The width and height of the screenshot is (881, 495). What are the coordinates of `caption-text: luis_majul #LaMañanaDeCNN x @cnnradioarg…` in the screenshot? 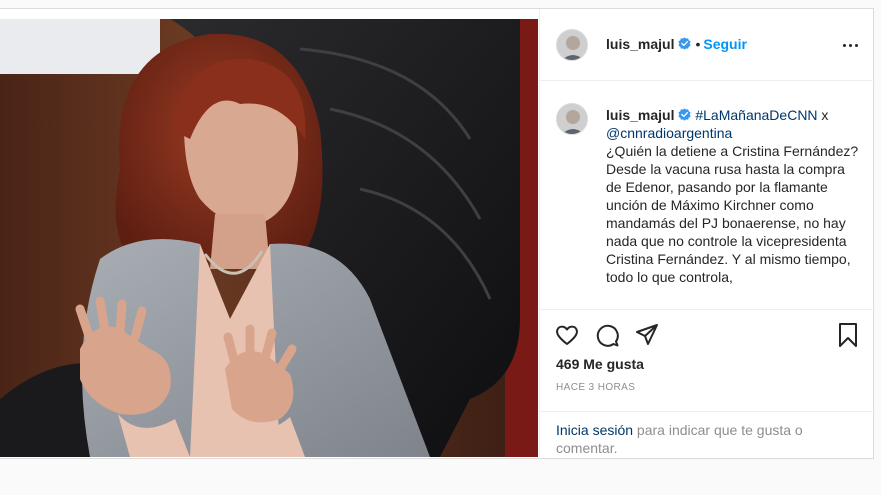 It's located at (733, 196).